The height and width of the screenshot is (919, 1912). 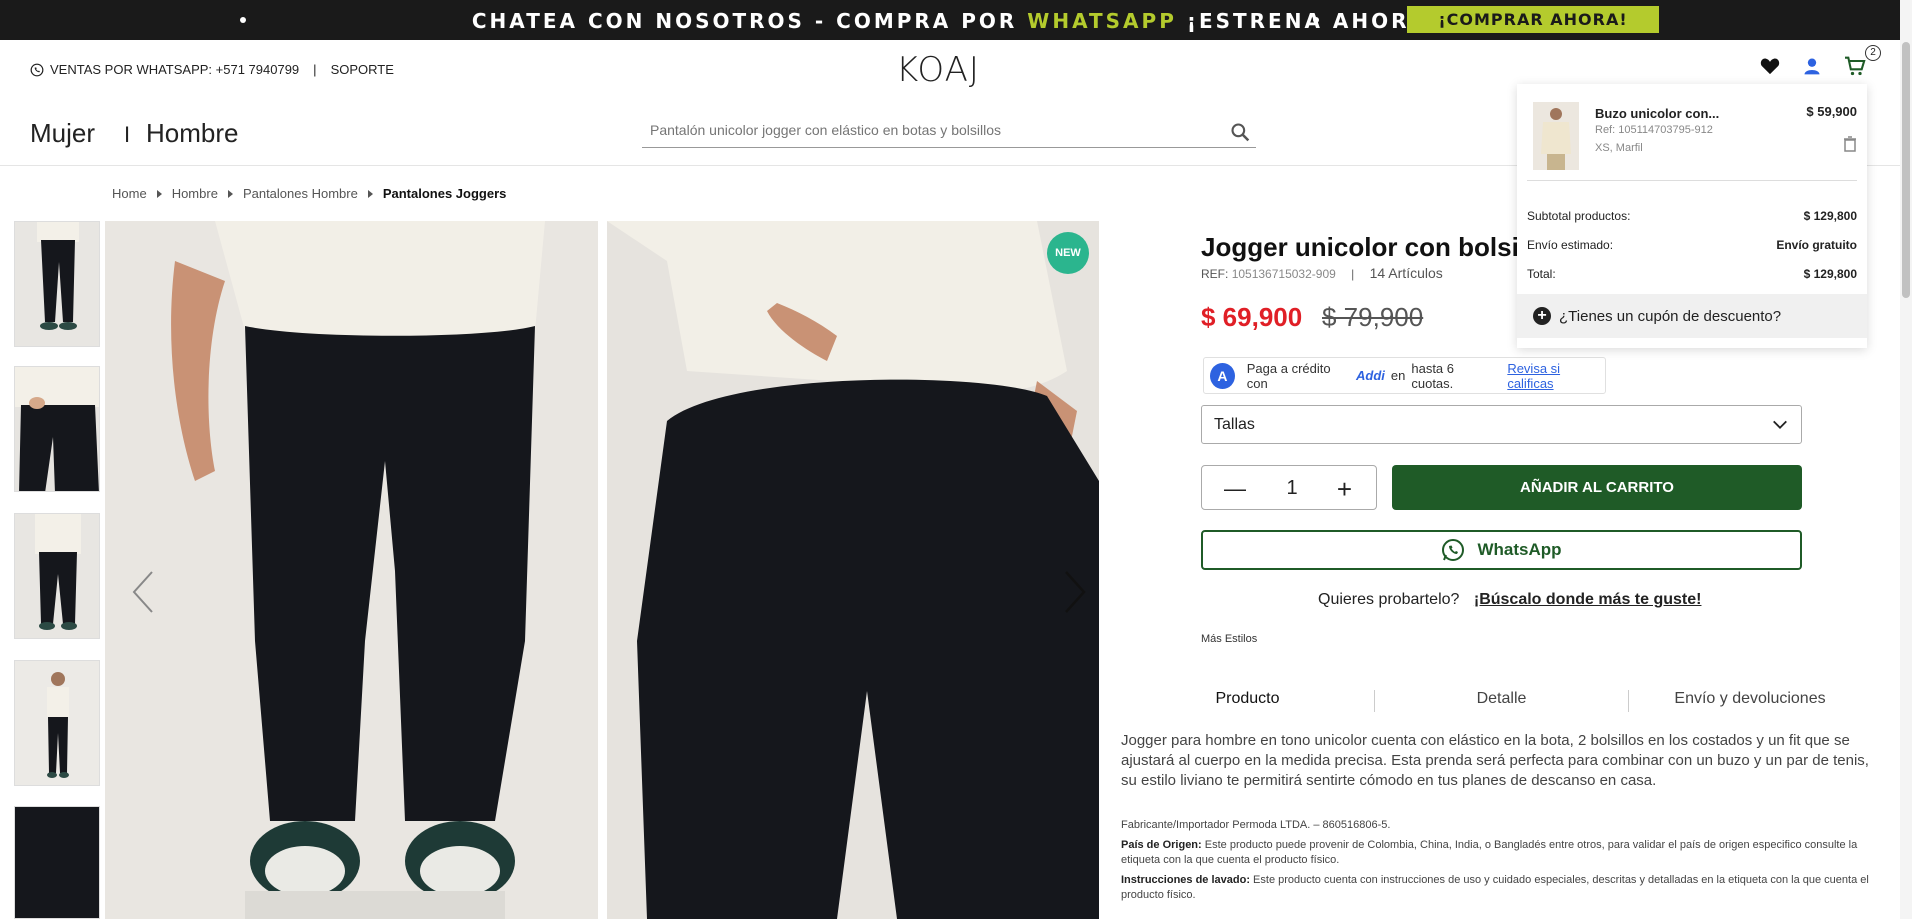 What do you see at coordinates (1850, 144) in the screenshot?
I see `trash-icon` at bounding box center [1850, 144].